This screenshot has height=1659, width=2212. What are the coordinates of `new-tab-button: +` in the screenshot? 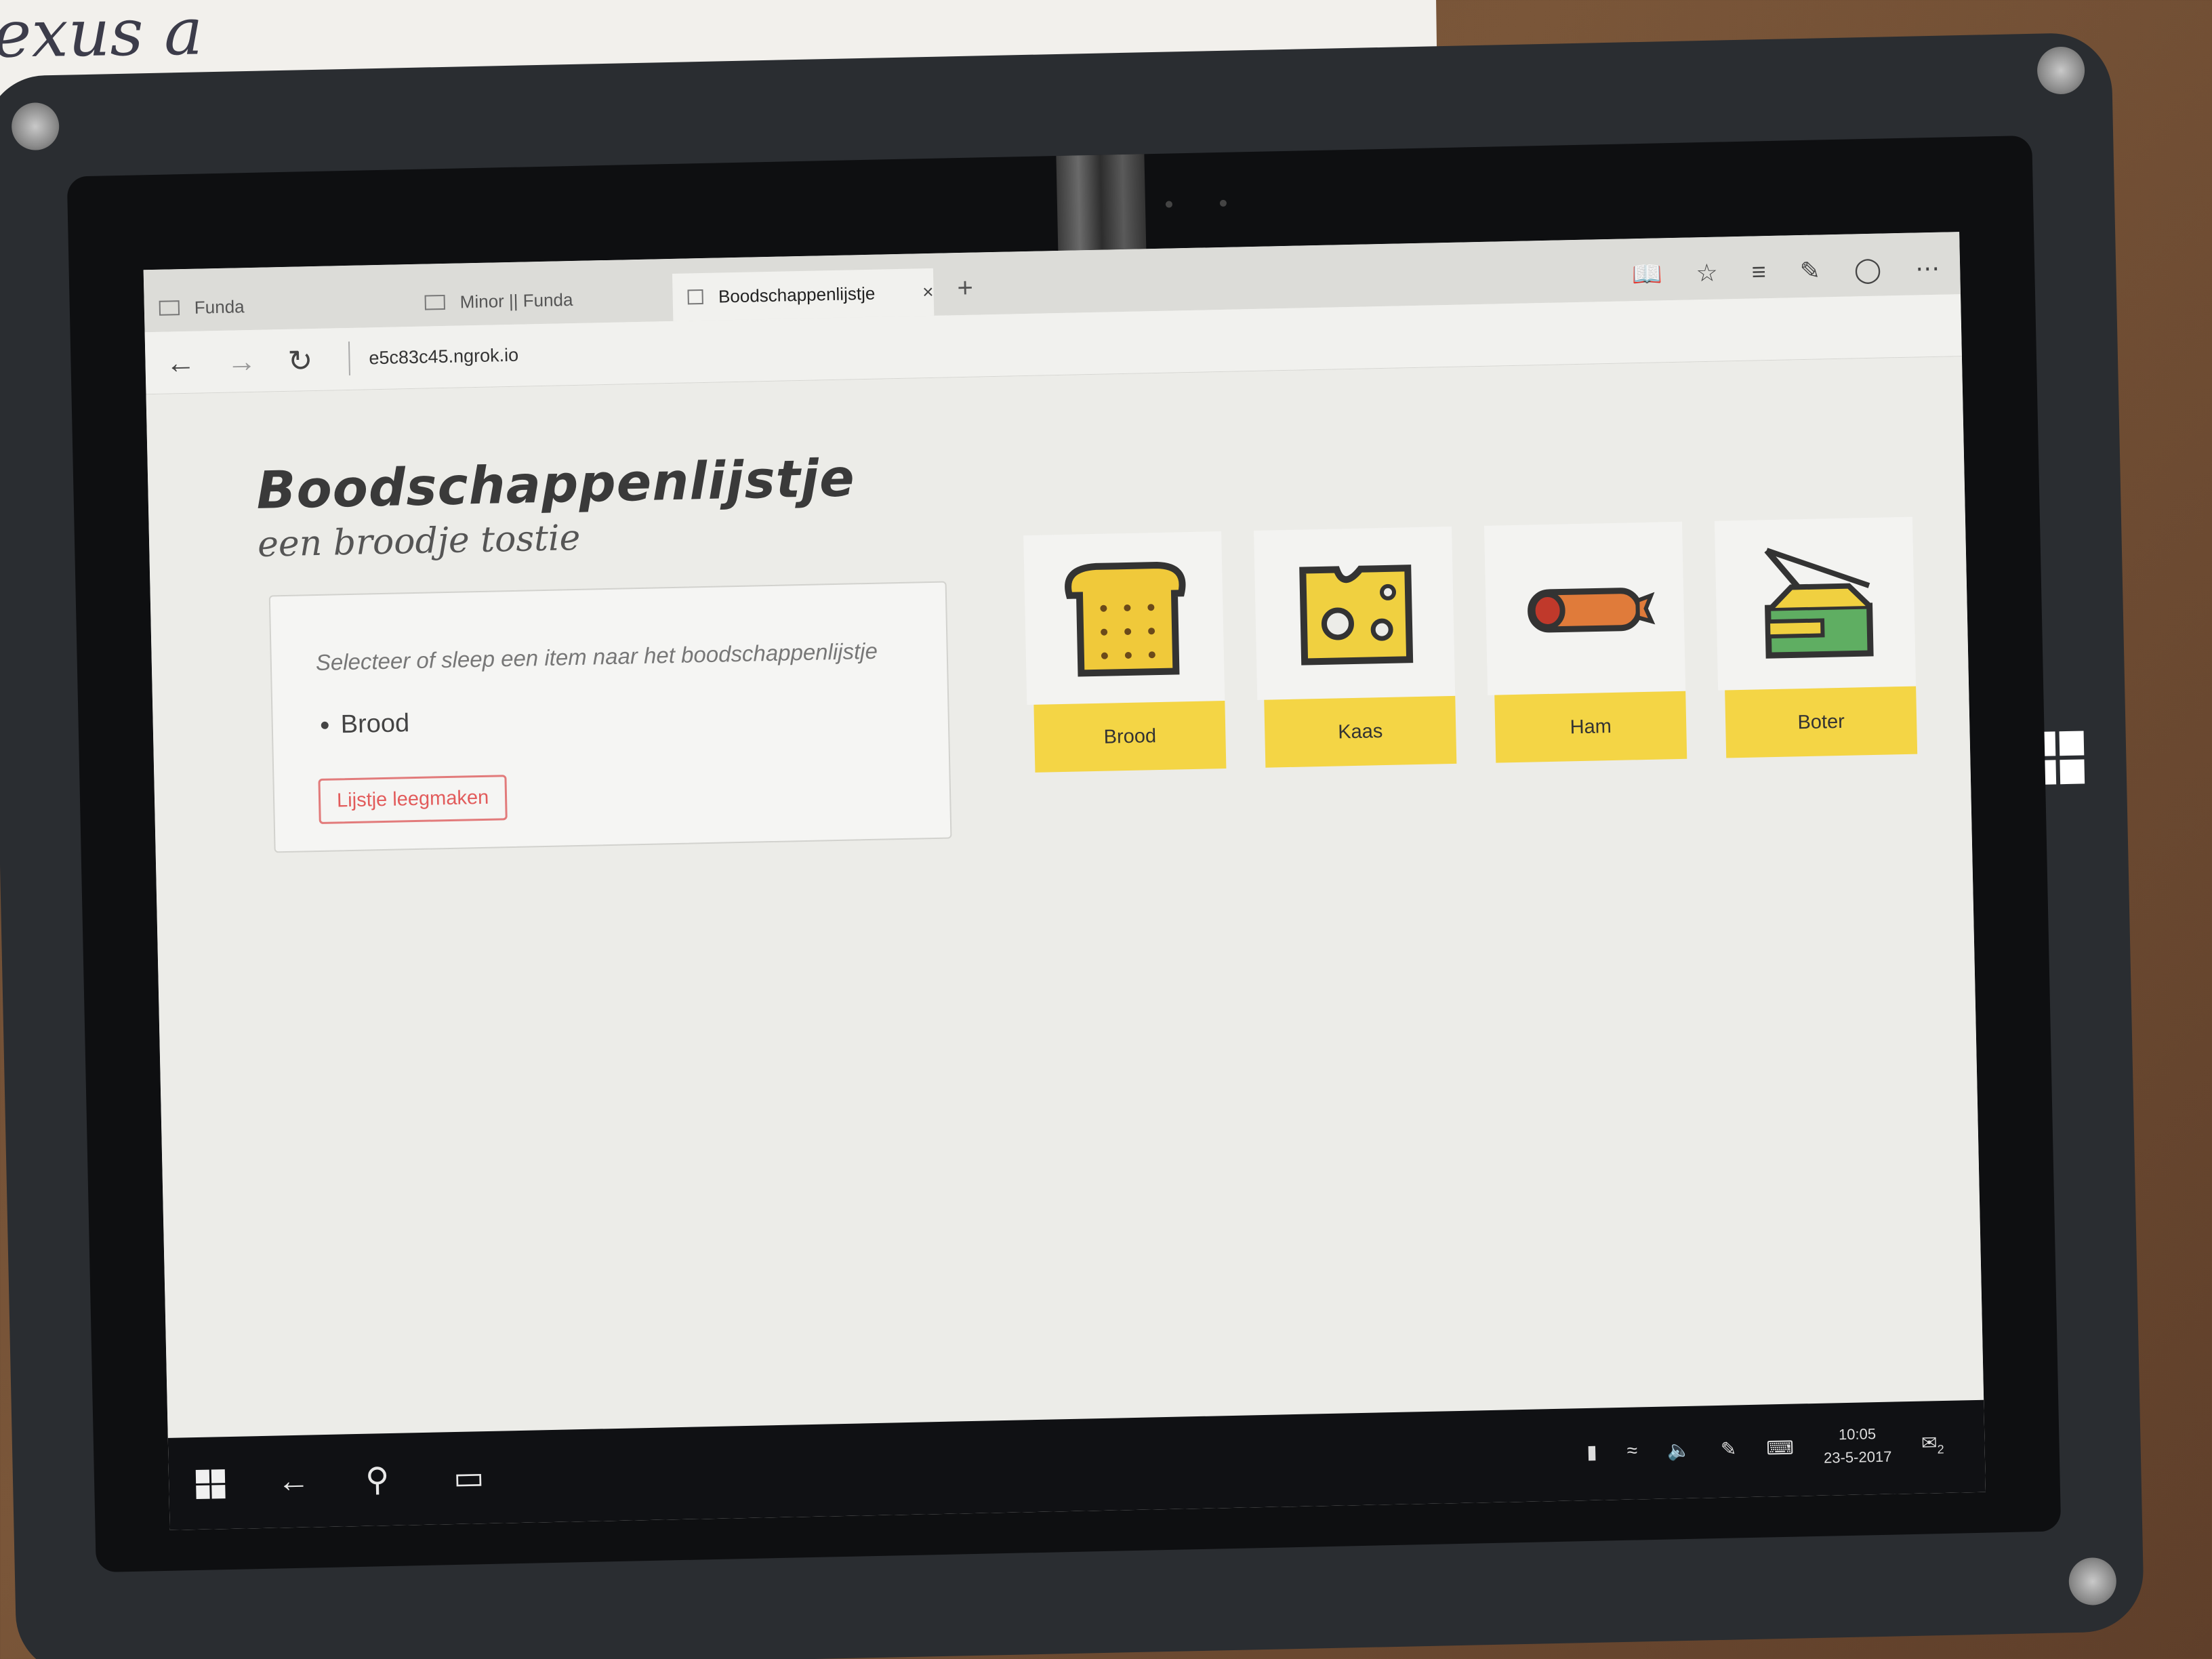 It's located at (965, 289).